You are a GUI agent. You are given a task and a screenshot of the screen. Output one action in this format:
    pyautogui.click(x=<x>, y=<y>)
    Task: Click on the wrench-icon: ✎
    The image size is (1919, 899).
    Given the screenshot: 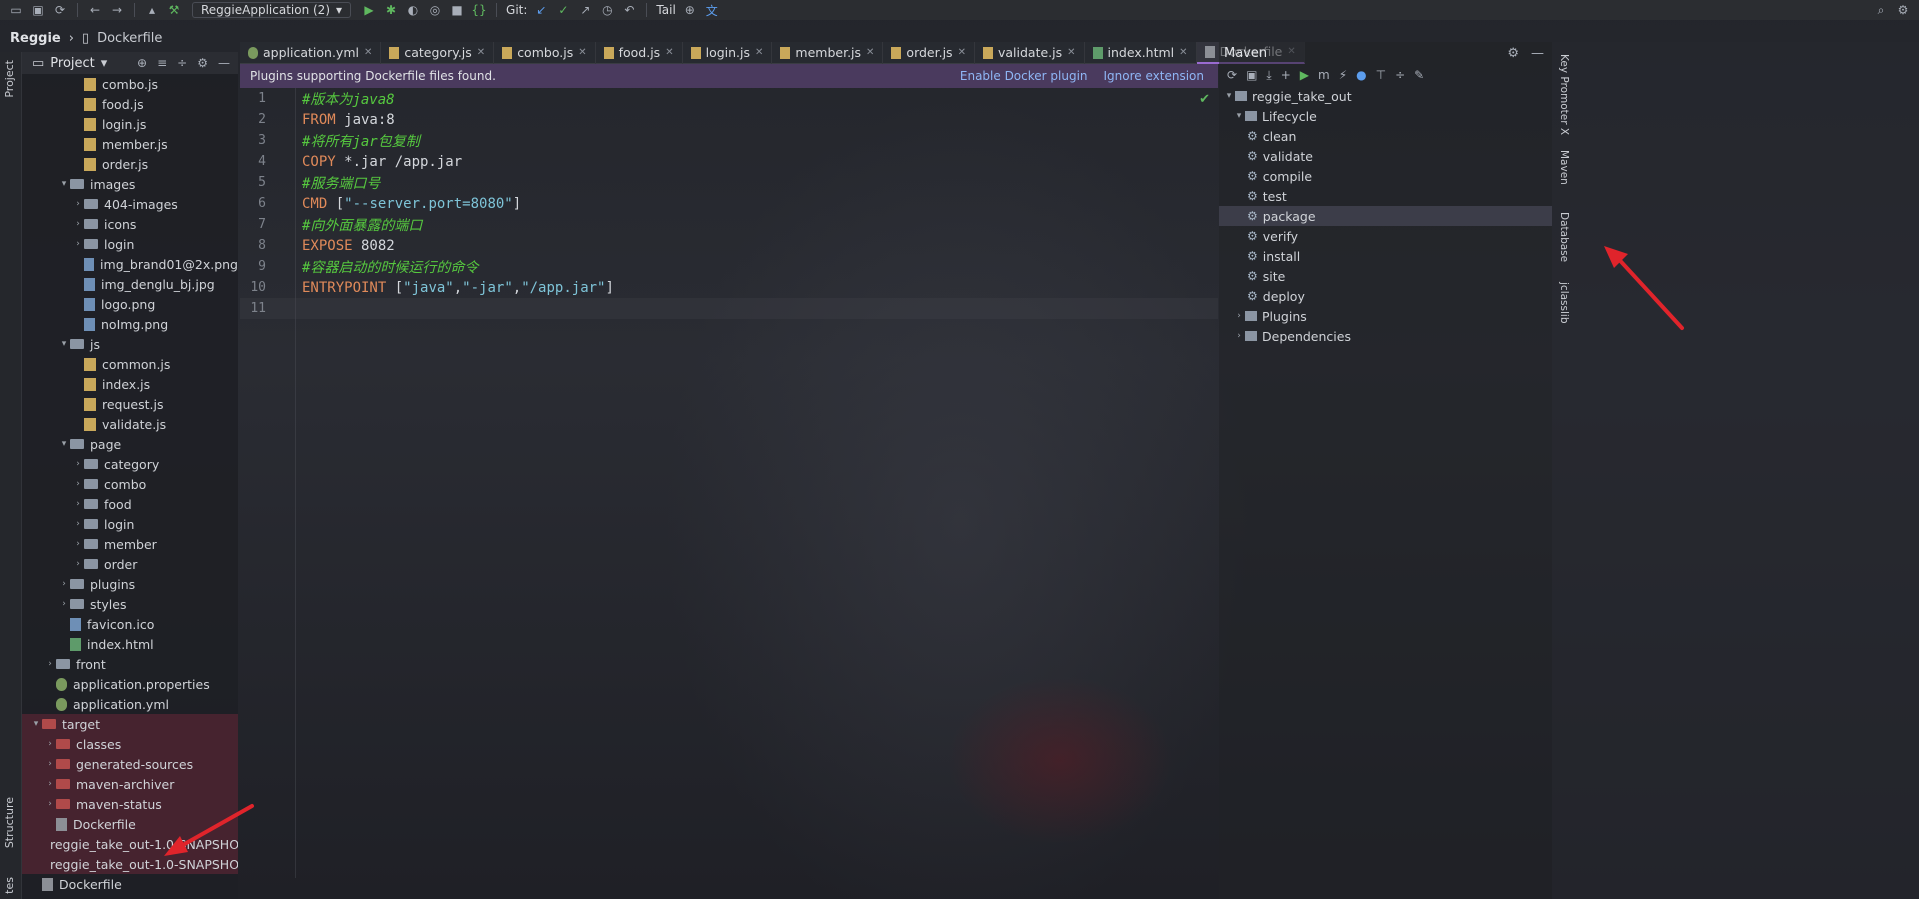 What is the action you would take?
    pyautogui.click(x=1419, y=75)
    